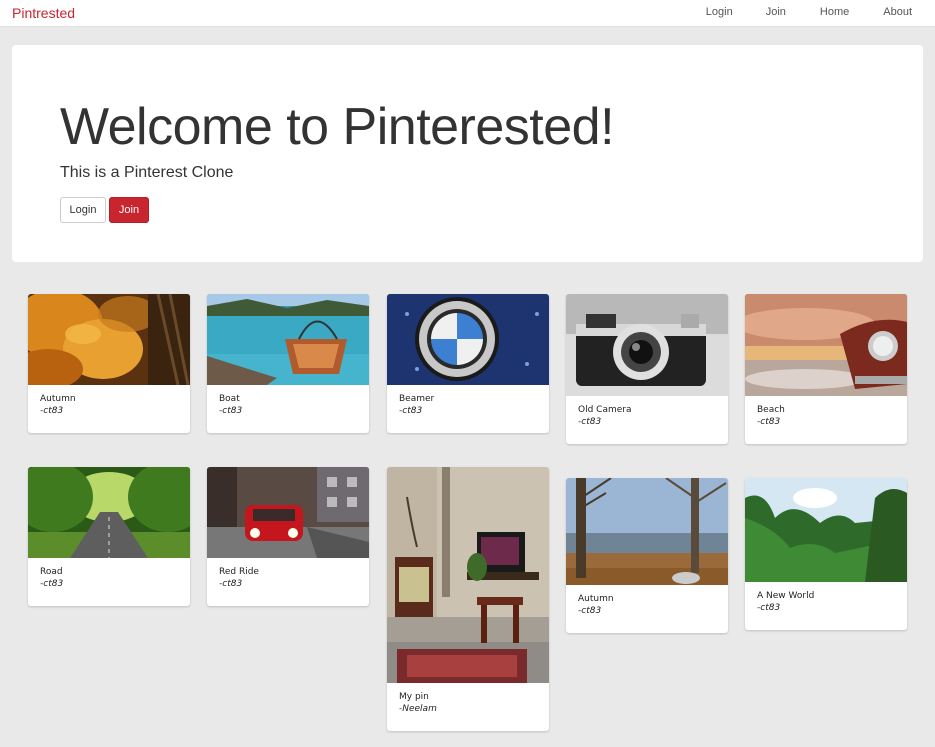 The width and height of the screenshot is (935, 747). I want to click on pin-caption: Old Camera -ct83, so click(647, 420).